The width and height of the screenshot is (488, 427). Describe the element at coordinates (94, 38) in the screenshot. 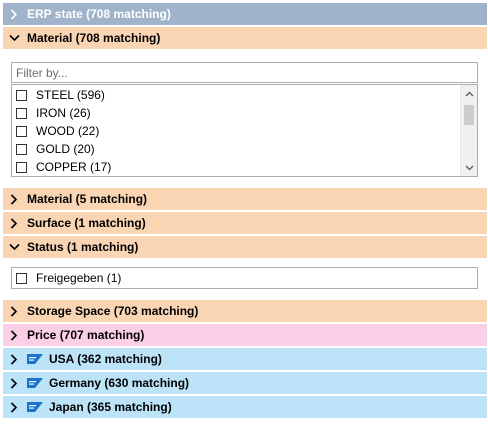

I see `section-label: Material (708 matching)` at that location.